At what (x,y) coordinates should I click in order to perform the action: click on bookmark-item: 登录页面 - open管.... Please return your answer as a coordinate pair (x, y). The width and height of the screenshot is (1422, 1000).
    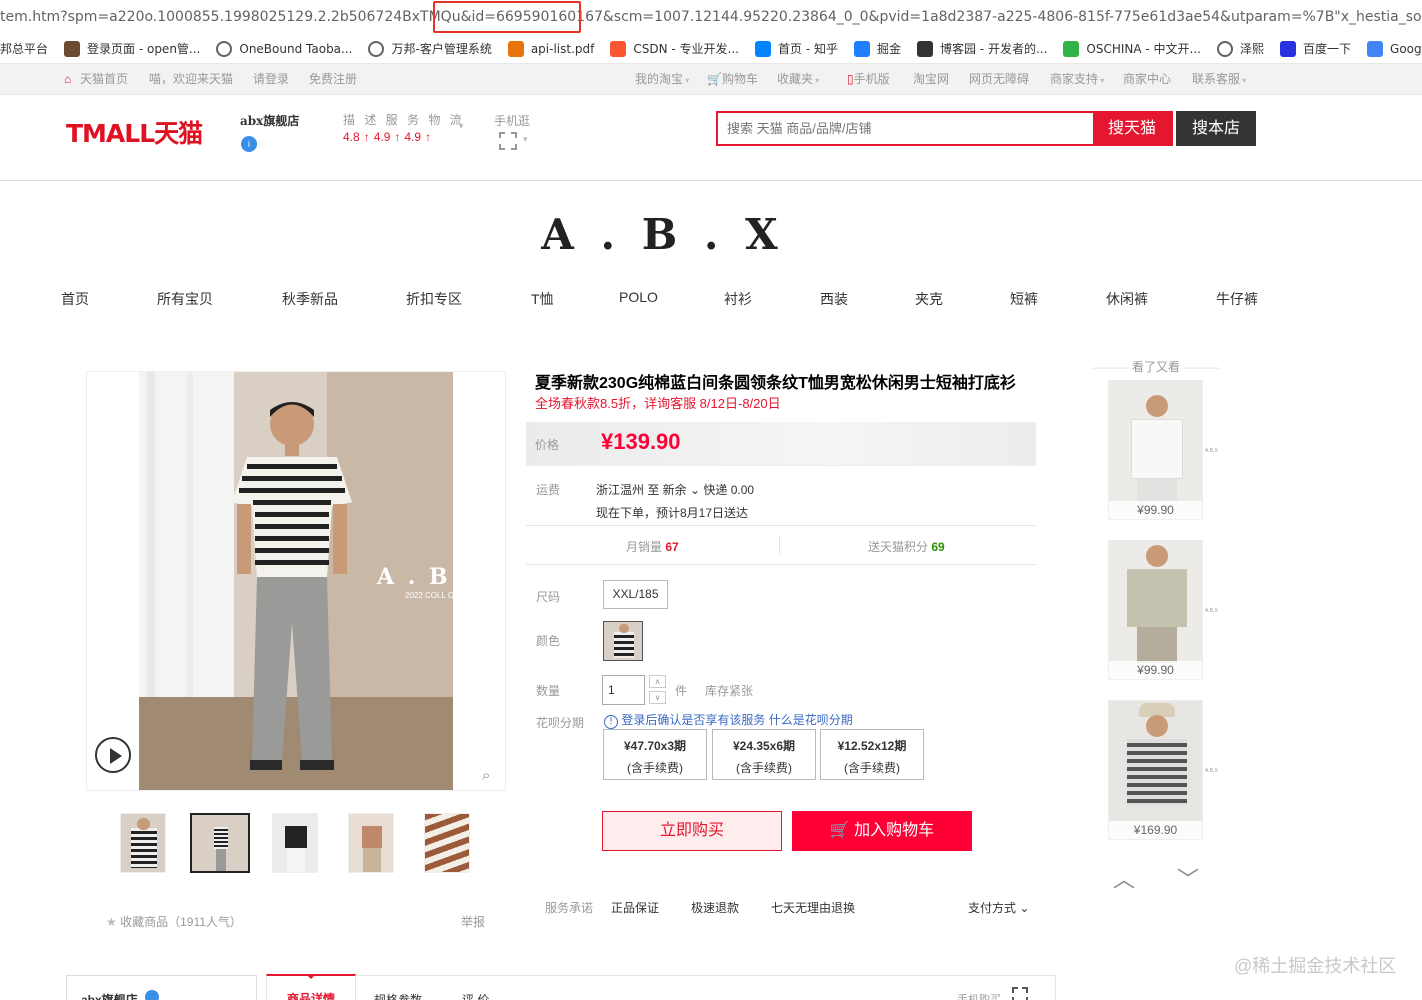
    Looking at the image, I should click on (132, 48).